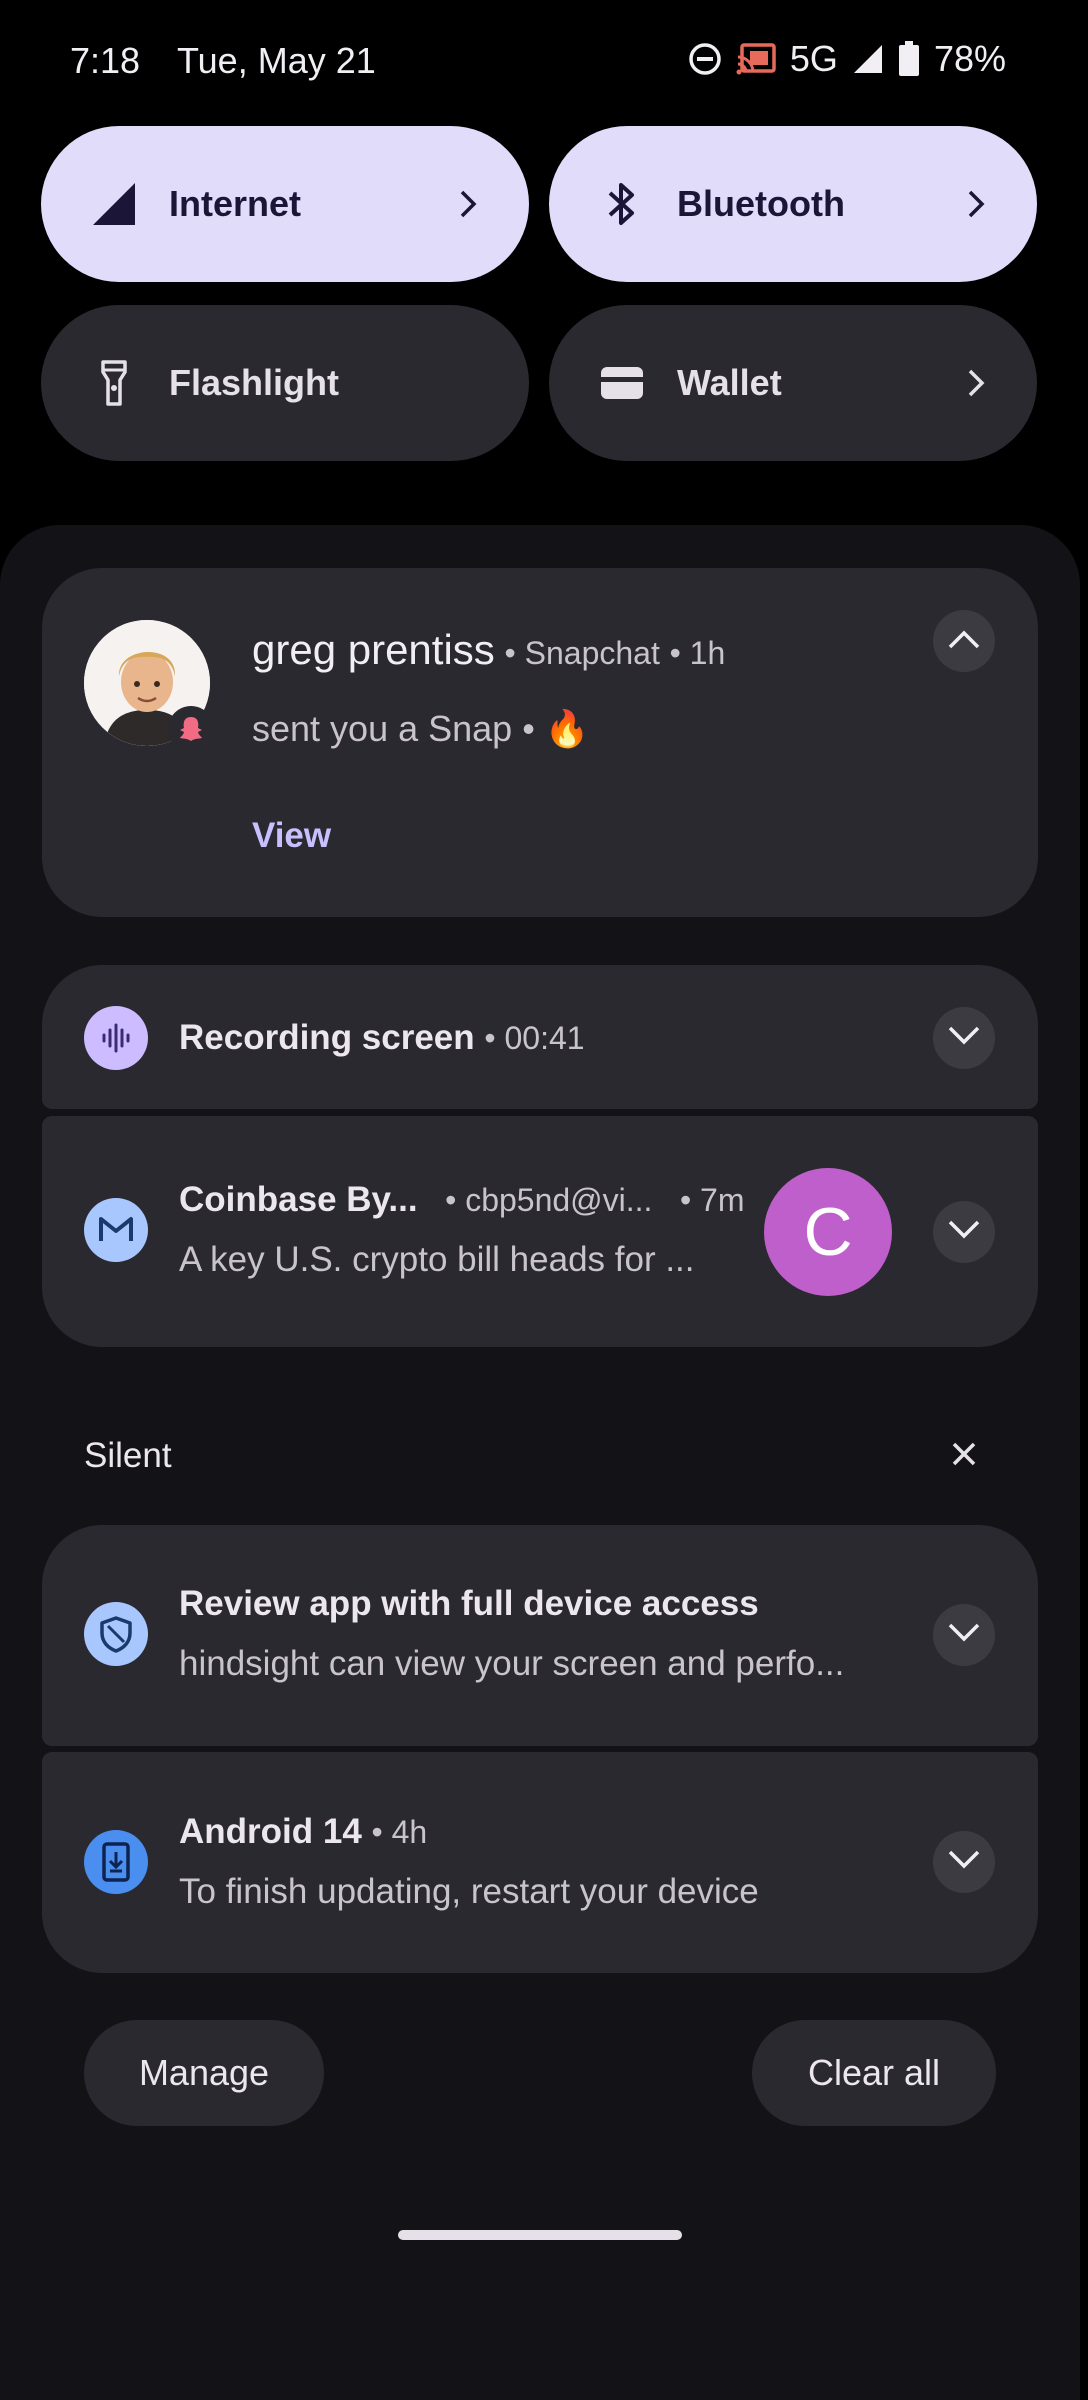 Image resolution: width=1088 pixels, height=2400 pixels. I want to click on chevron-up-icon, so click(964, 641).